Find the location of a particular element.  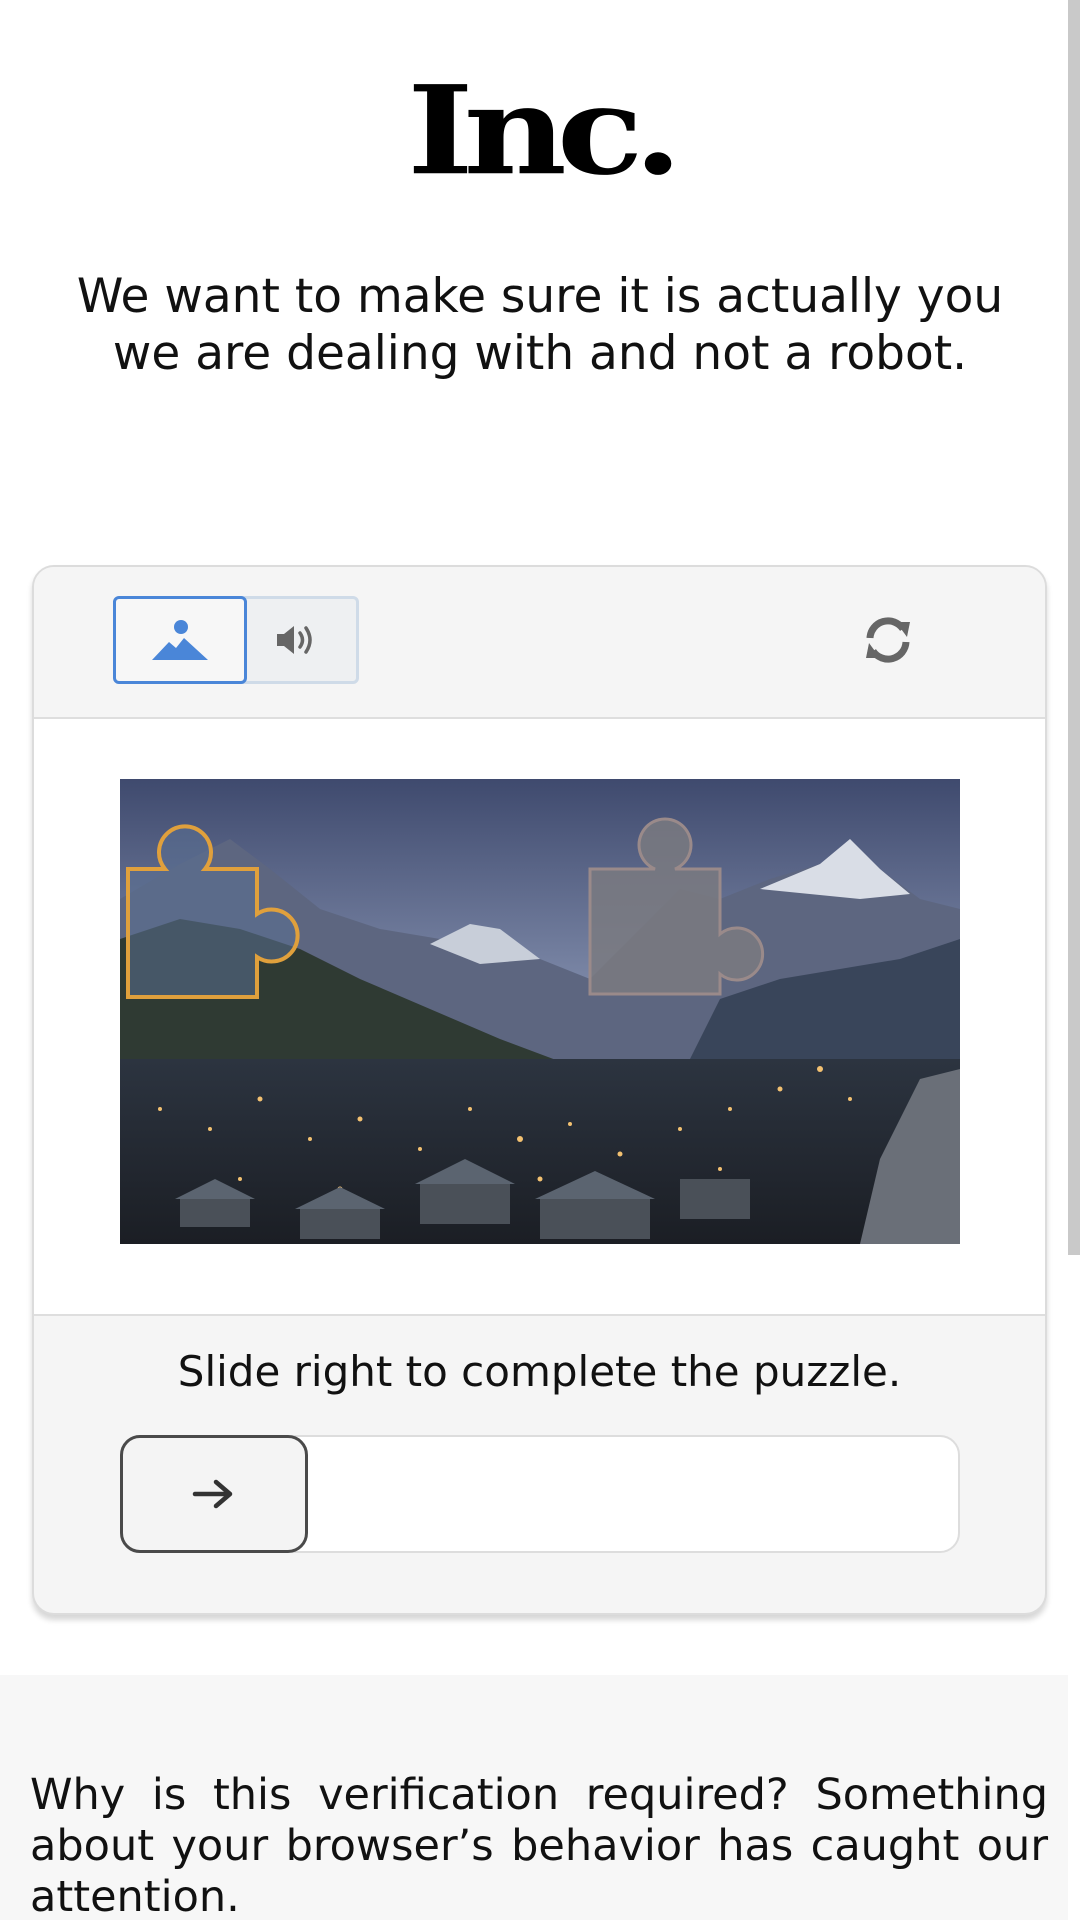

speaker-icon is located at coordinates (294, 640).